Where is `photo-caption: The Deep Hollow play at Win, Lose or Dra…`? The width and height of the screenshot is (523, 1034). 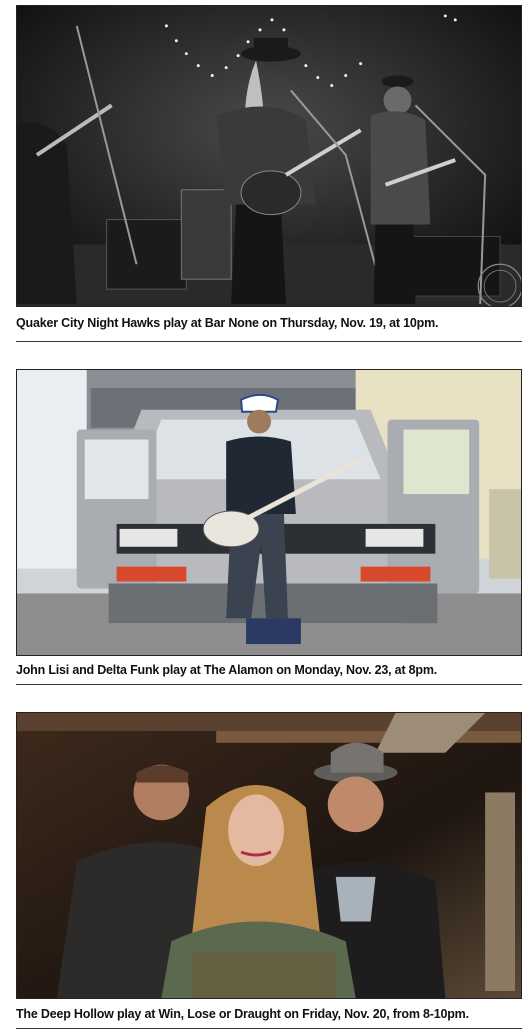 photo-caption: The Deep Hollow play at Win, Lose or Dra… is located at coordinates (242, 1014).